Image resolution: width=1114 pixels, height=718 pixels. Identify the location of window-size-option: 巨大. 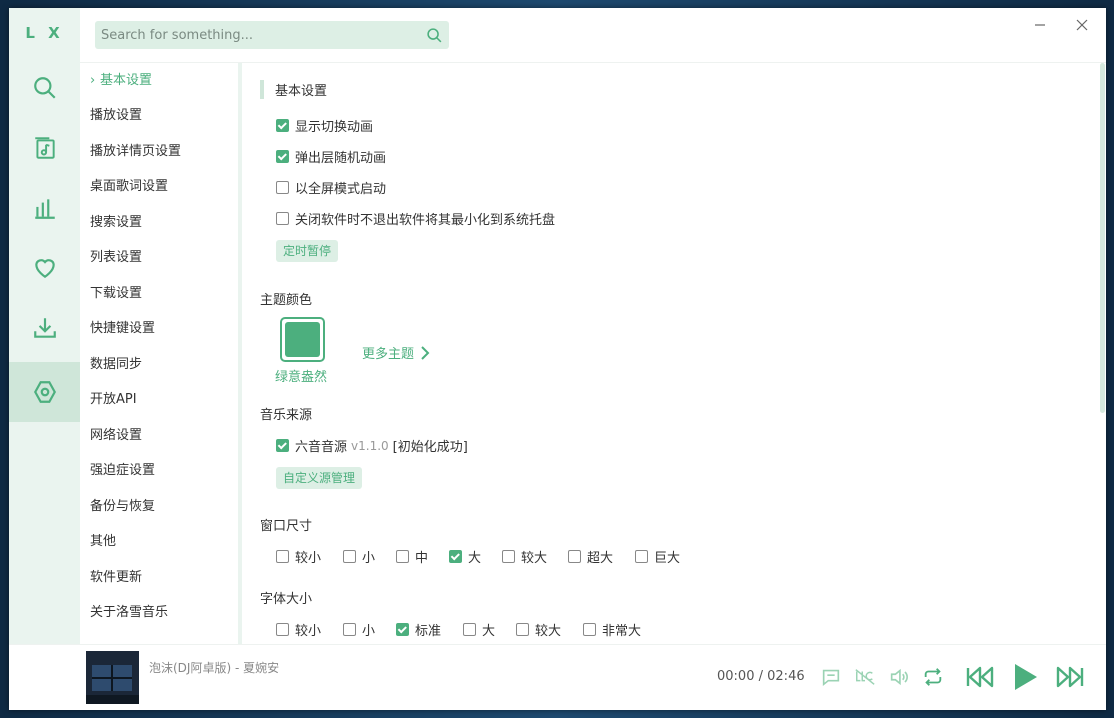
(657, 556).